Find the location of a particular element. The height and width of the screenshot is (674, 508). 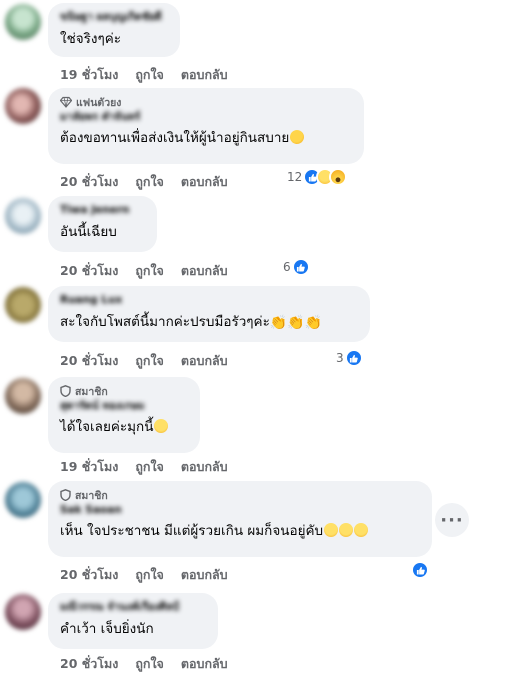

laughing-tears-emoji is located at coordinates (161, 426).